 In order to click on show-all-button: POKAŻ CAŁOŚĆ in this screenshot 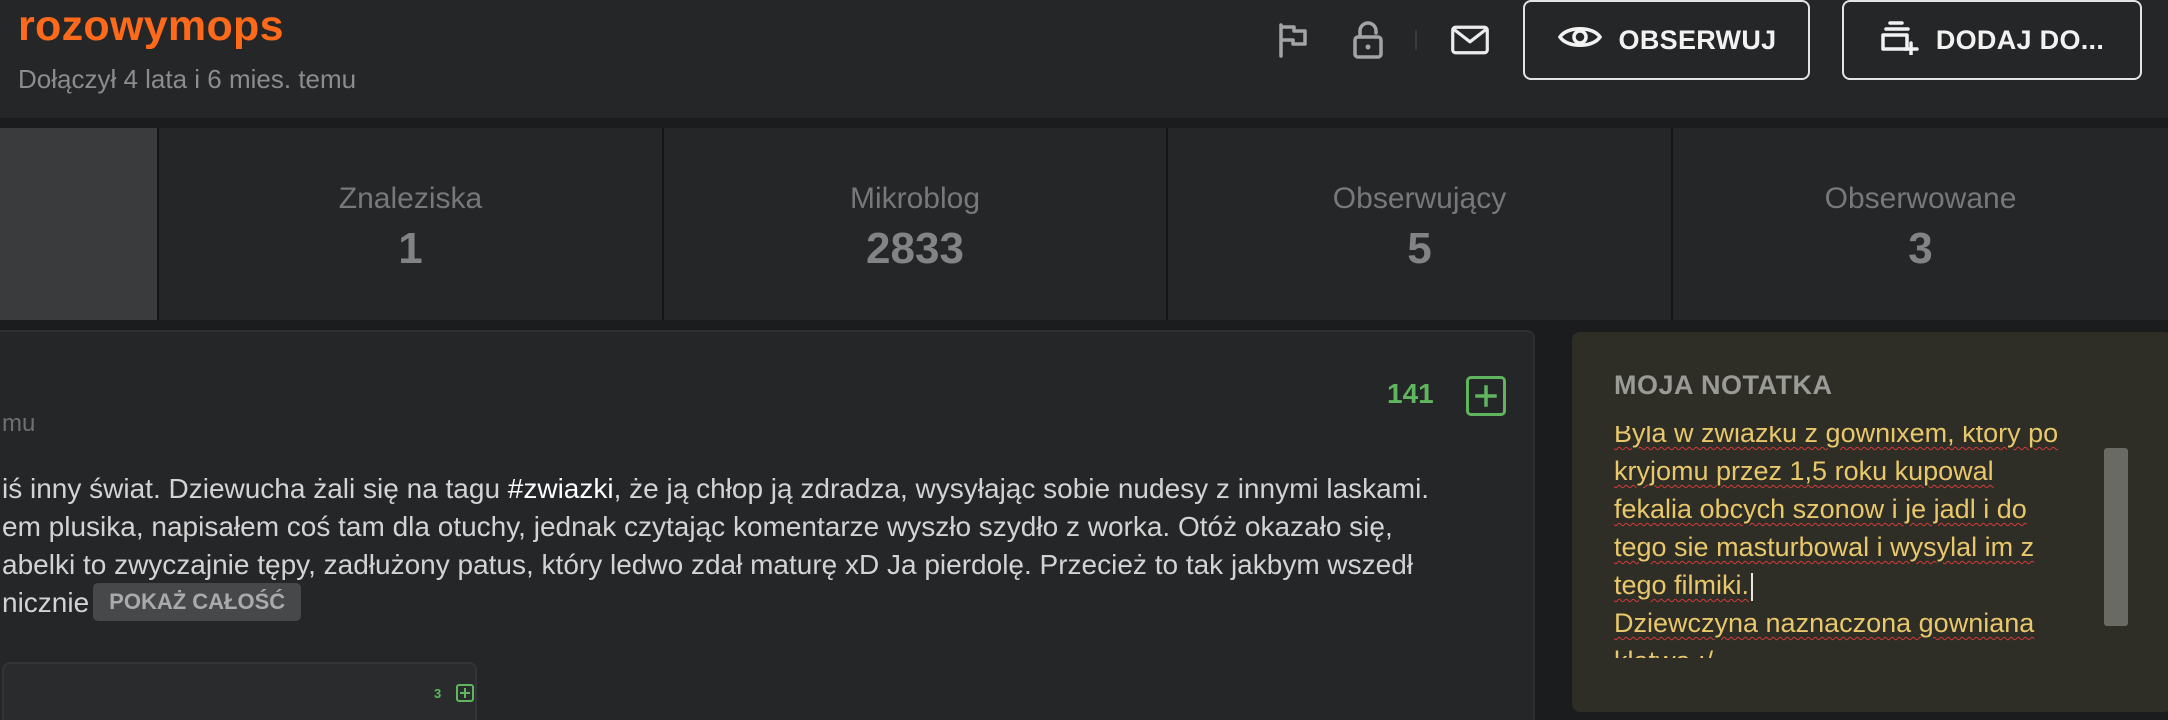, I will do `click(197, 601)`.